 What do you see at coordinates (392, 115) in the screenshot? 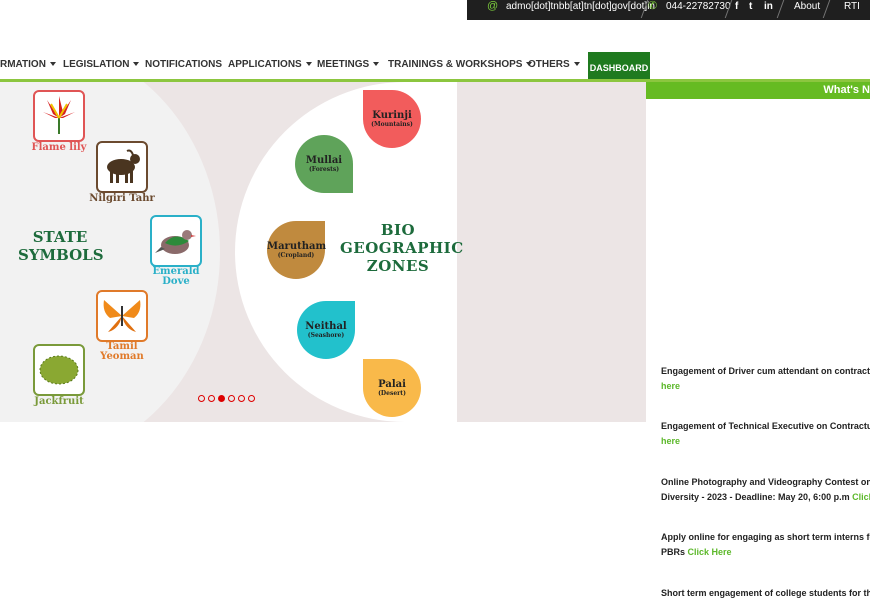
I see `zone-name: Kurinji` at bounding box center [392, 115].